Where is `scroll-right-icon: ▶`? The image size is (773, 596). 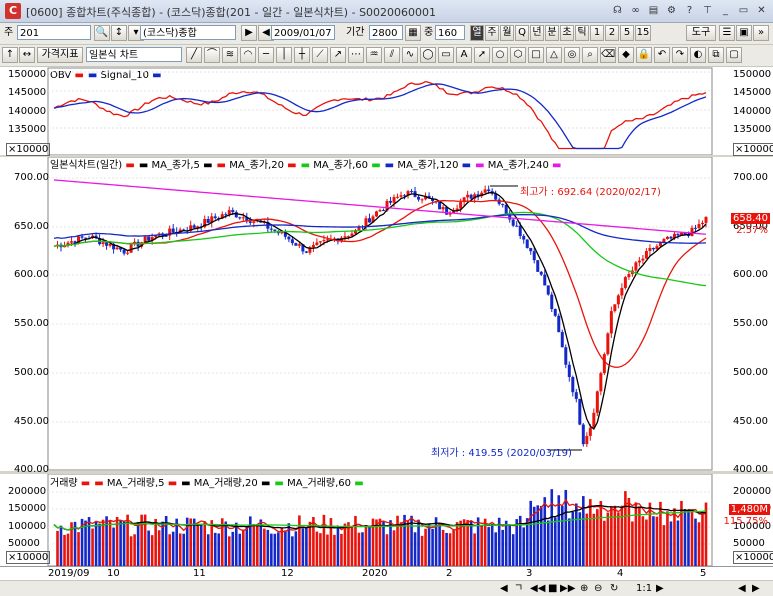
scroll-right-icon: ▶ is located at coordinates (660, 588).